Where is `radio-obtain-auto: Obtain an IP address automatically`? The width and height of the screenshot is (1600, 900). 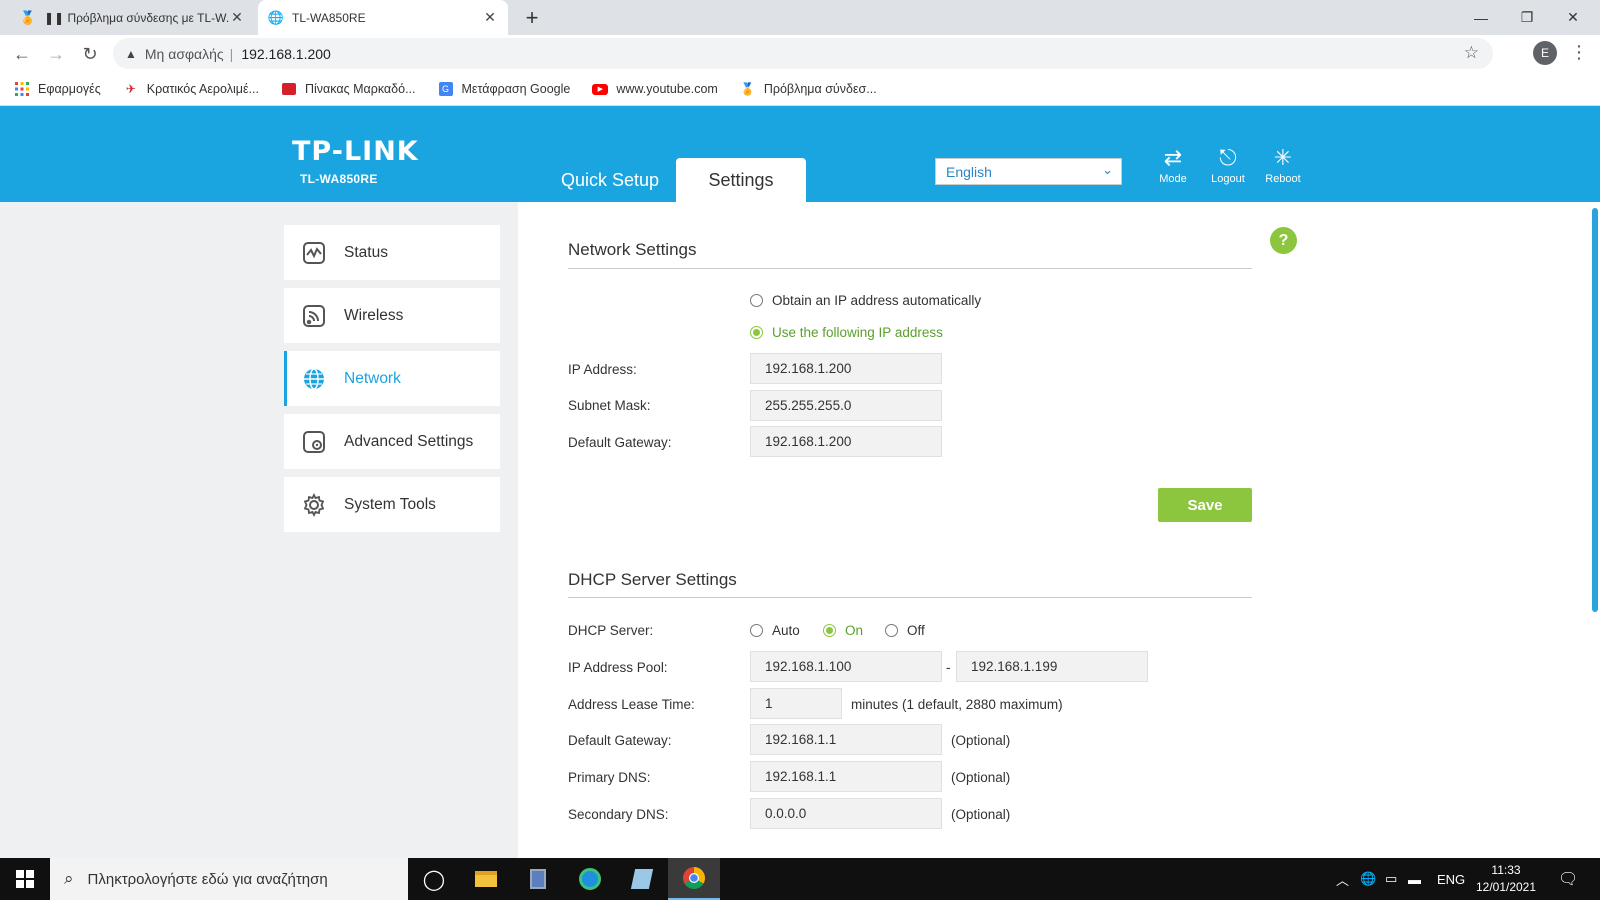
radio-obtain-auto: Obtain an IP address automatically is located at coordinates (865, 300).